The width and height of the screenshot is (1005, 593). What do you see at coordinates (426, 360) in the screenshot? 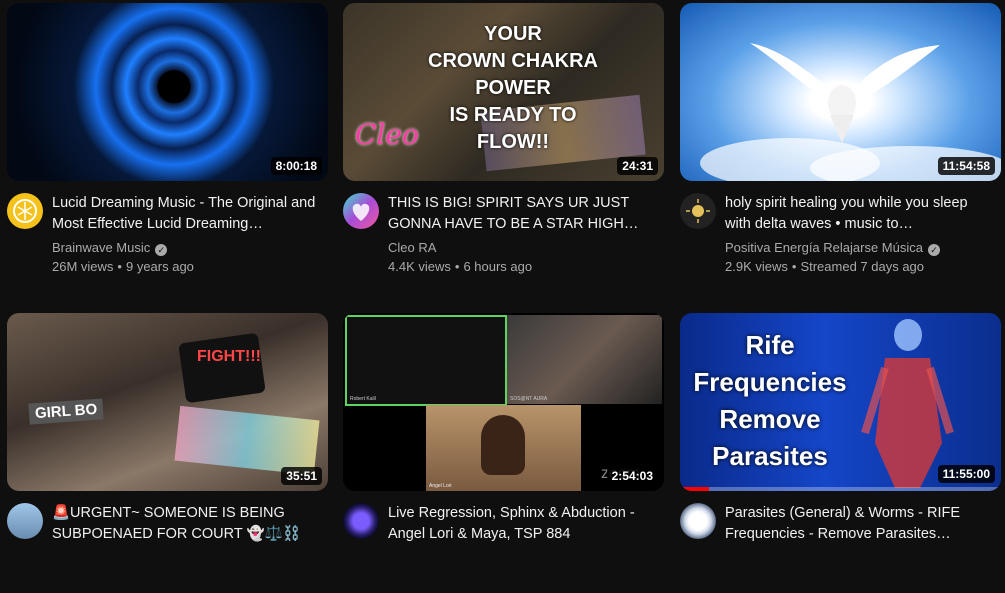
I see `zoom-tile-1: Robert Kalil` at bounding box center [426, 360].